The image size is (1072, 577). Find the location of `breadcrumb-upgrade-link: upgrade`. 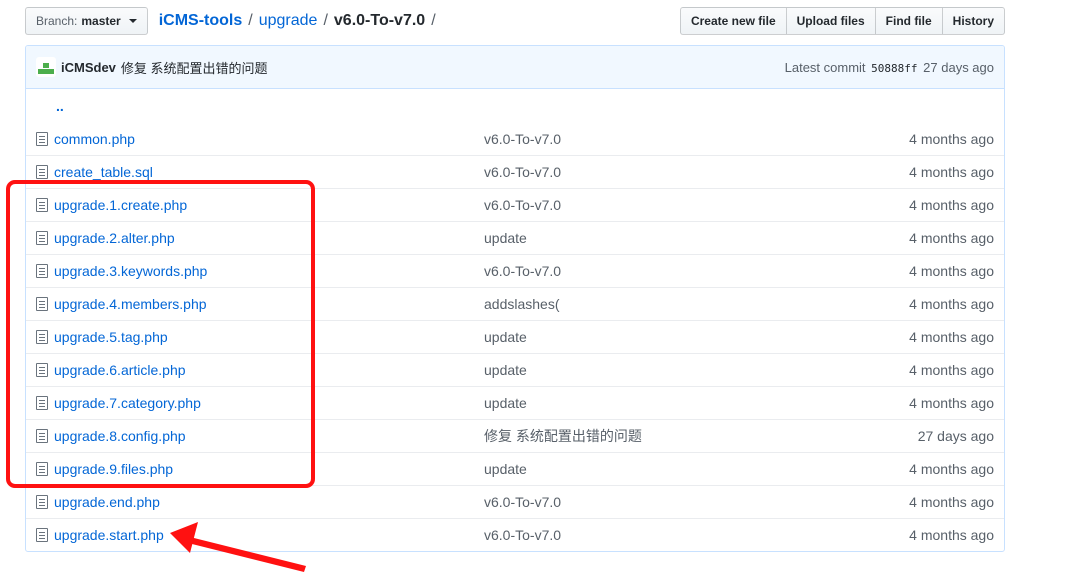

breadcrumb-upgrade-link: upgrade is located at coordinates (288, 21).